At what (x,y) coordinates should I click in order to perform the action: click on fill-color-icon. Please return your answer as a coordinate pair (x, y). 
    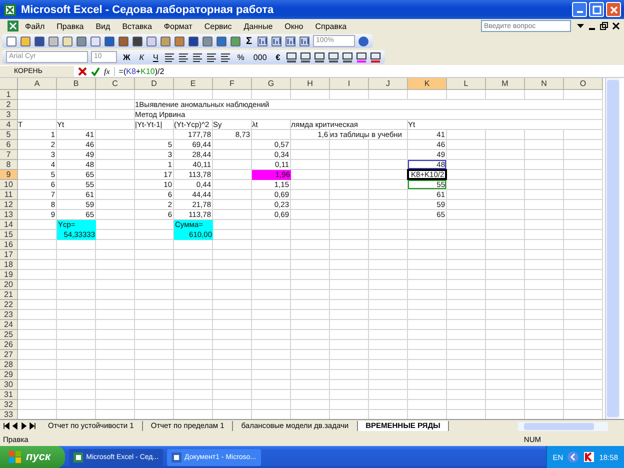
    Looking at the image, I should click on (362, 57).